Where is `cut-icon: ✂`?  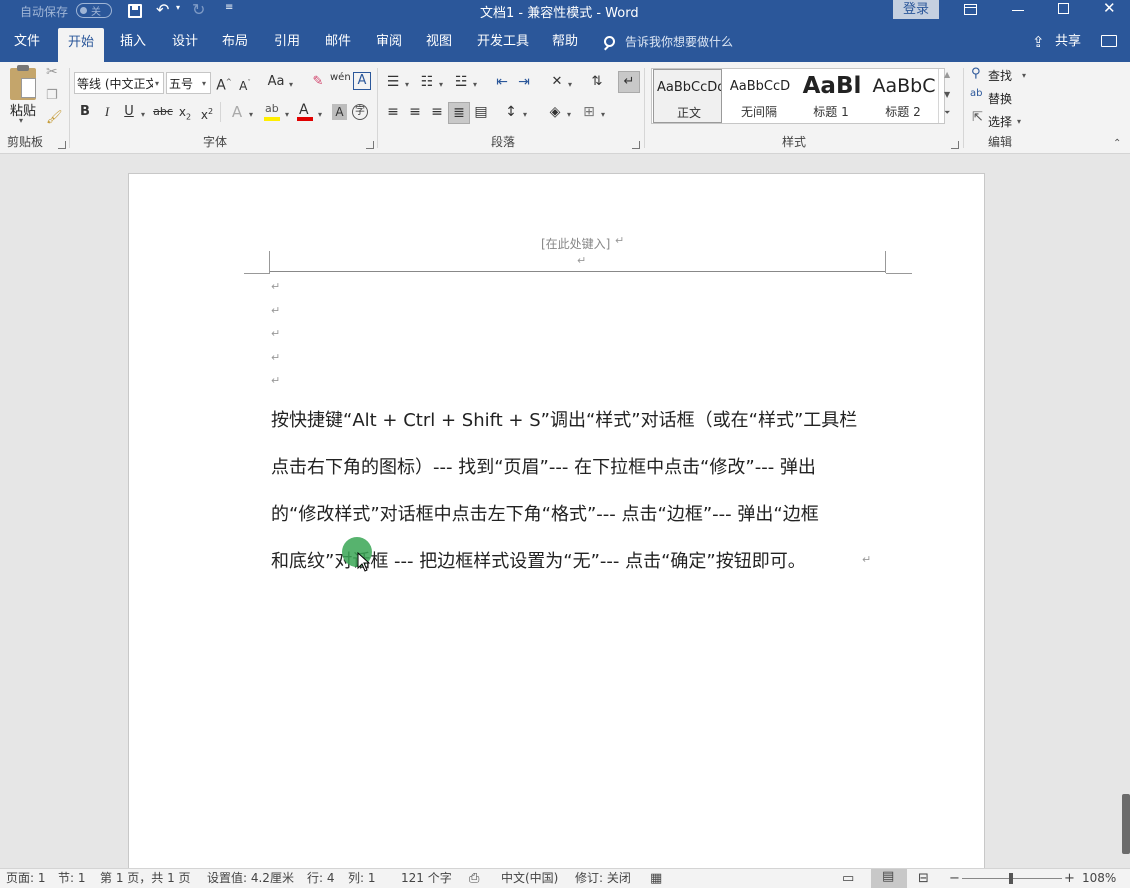
cut-icon: ✂ is located at coordinates (52, 72).